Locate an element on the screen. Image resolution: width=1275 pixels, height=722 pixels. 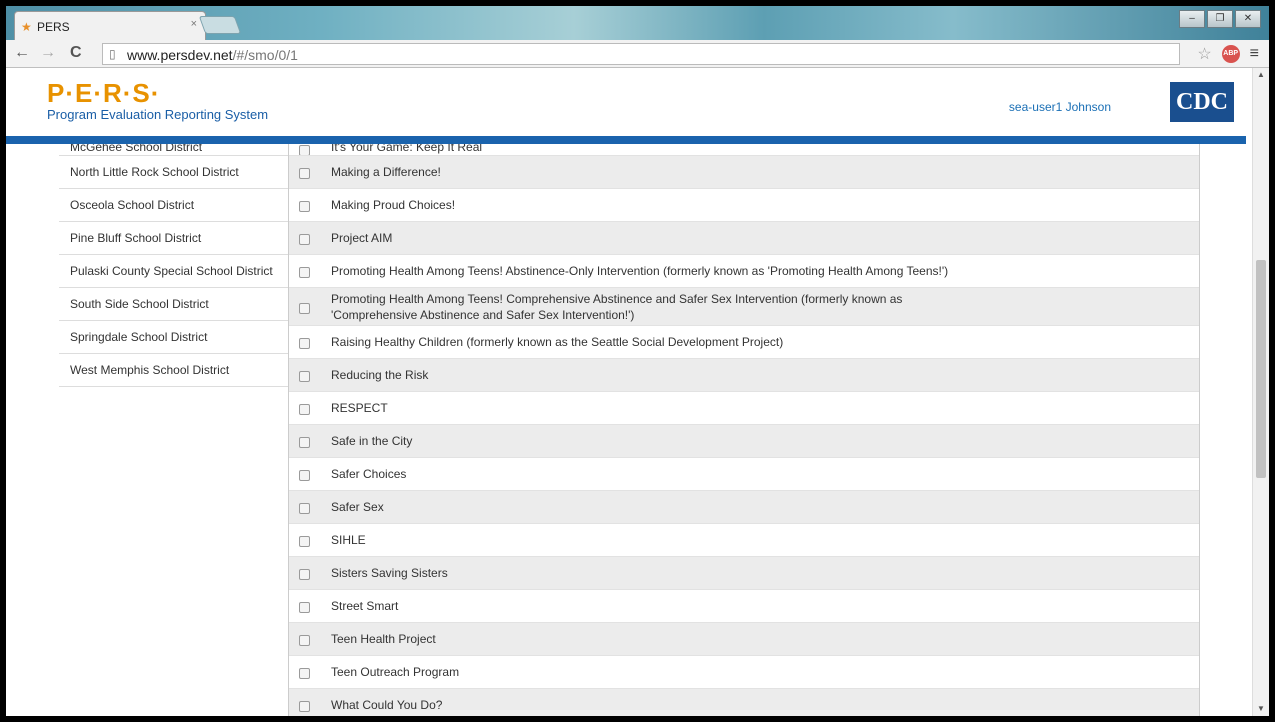
logo-subtitle: Program Evaluation Reporting System is located at coordinates (158, 114).